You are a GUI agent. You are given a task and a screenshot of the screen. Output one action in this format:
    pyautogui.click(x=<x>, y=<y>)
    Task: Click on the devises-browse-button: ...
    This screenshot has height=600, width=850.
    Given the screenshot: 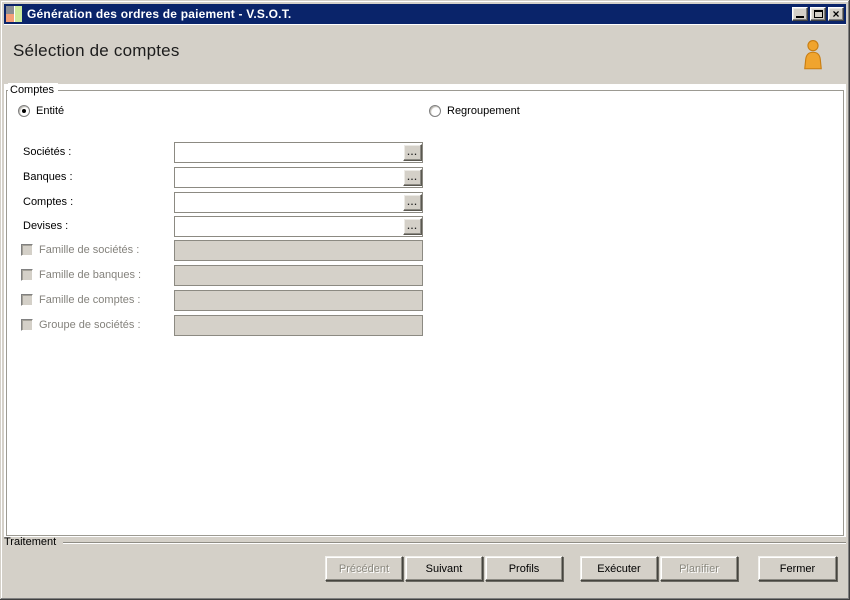 What is the action you would take?
    pyautogui.click(x=412, y=226)
    